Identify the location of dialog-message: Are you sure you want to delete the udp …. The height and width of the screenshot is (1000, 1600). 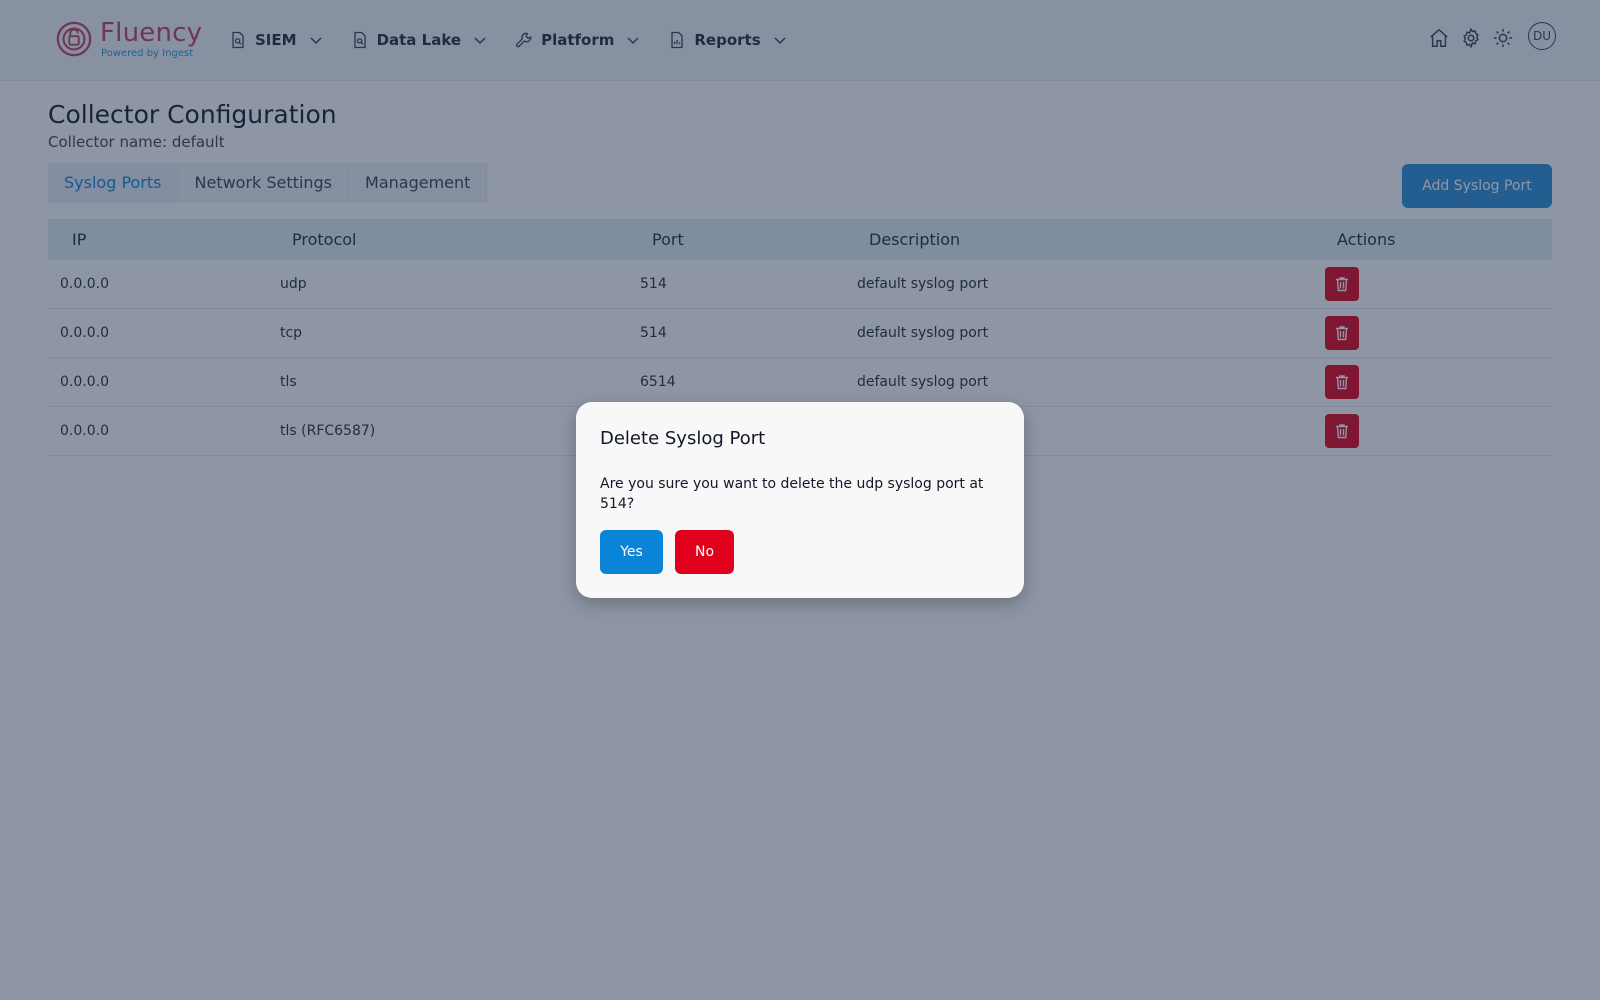
(792, 494).